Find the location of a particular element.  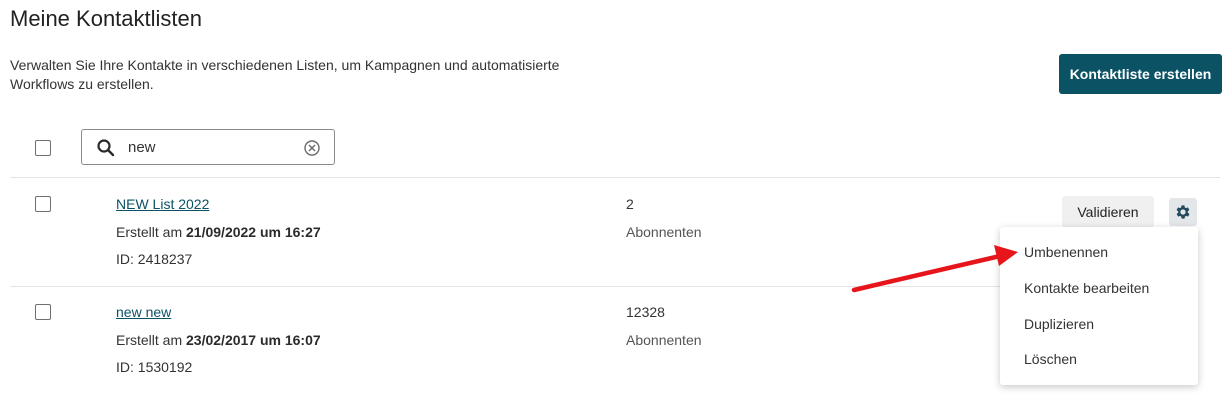

list-name-link: new new is located at coordinates (143, 312).